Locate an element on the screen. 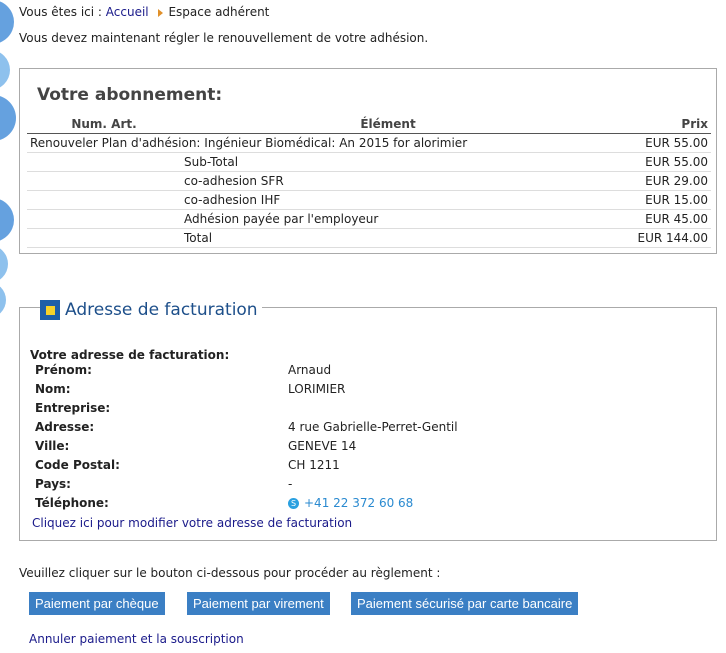 The height and width of the screenshot is (653, 726). table-row: co-adhesion SFR EUR 29.00 is located at coordinates (369, 181).